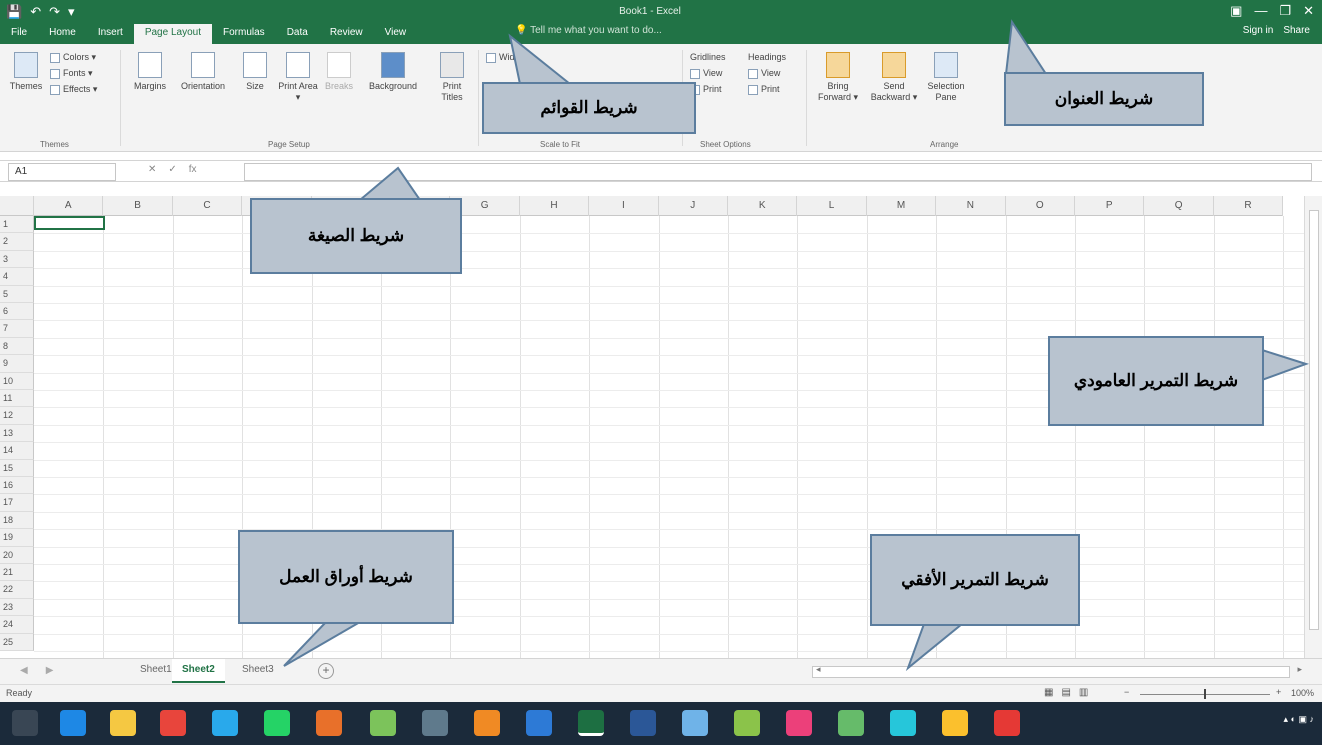 Image resolution: width=1322 pixels, height=745 pixels. Describe the element at coordinates (73, 57) in the screenshot. I see `colors-button: Colors ▾` at that location.